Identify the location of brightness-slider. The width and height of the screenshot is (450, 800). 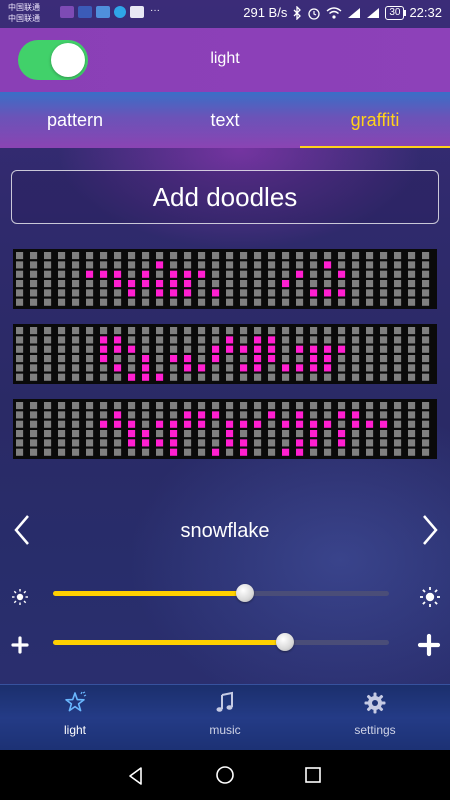
(221, 593).